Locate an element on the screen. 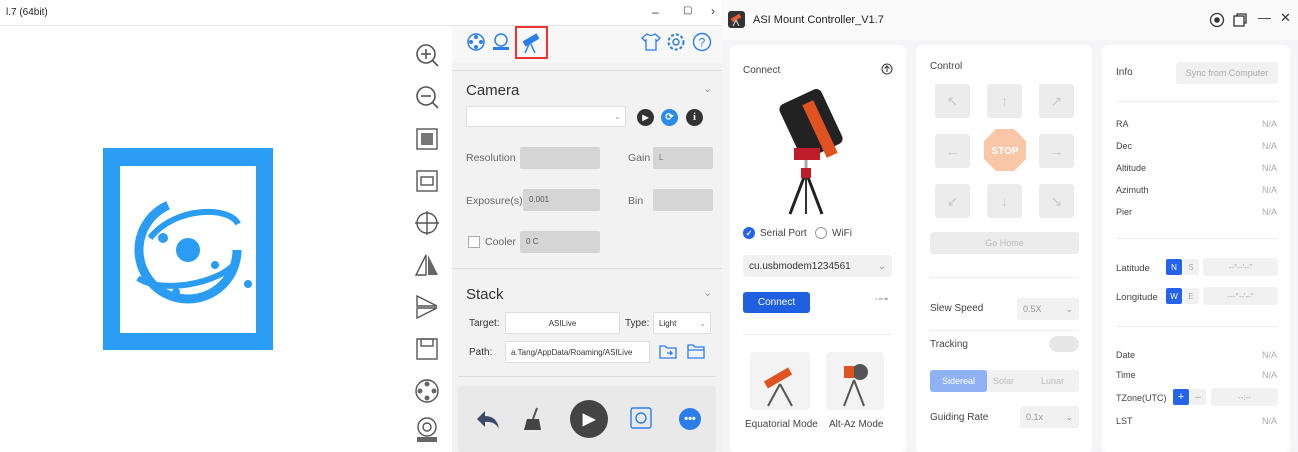 Image resolution: width=1298 pixels, height=452 pixels. record-icon is located at coordinates (1217, 21).